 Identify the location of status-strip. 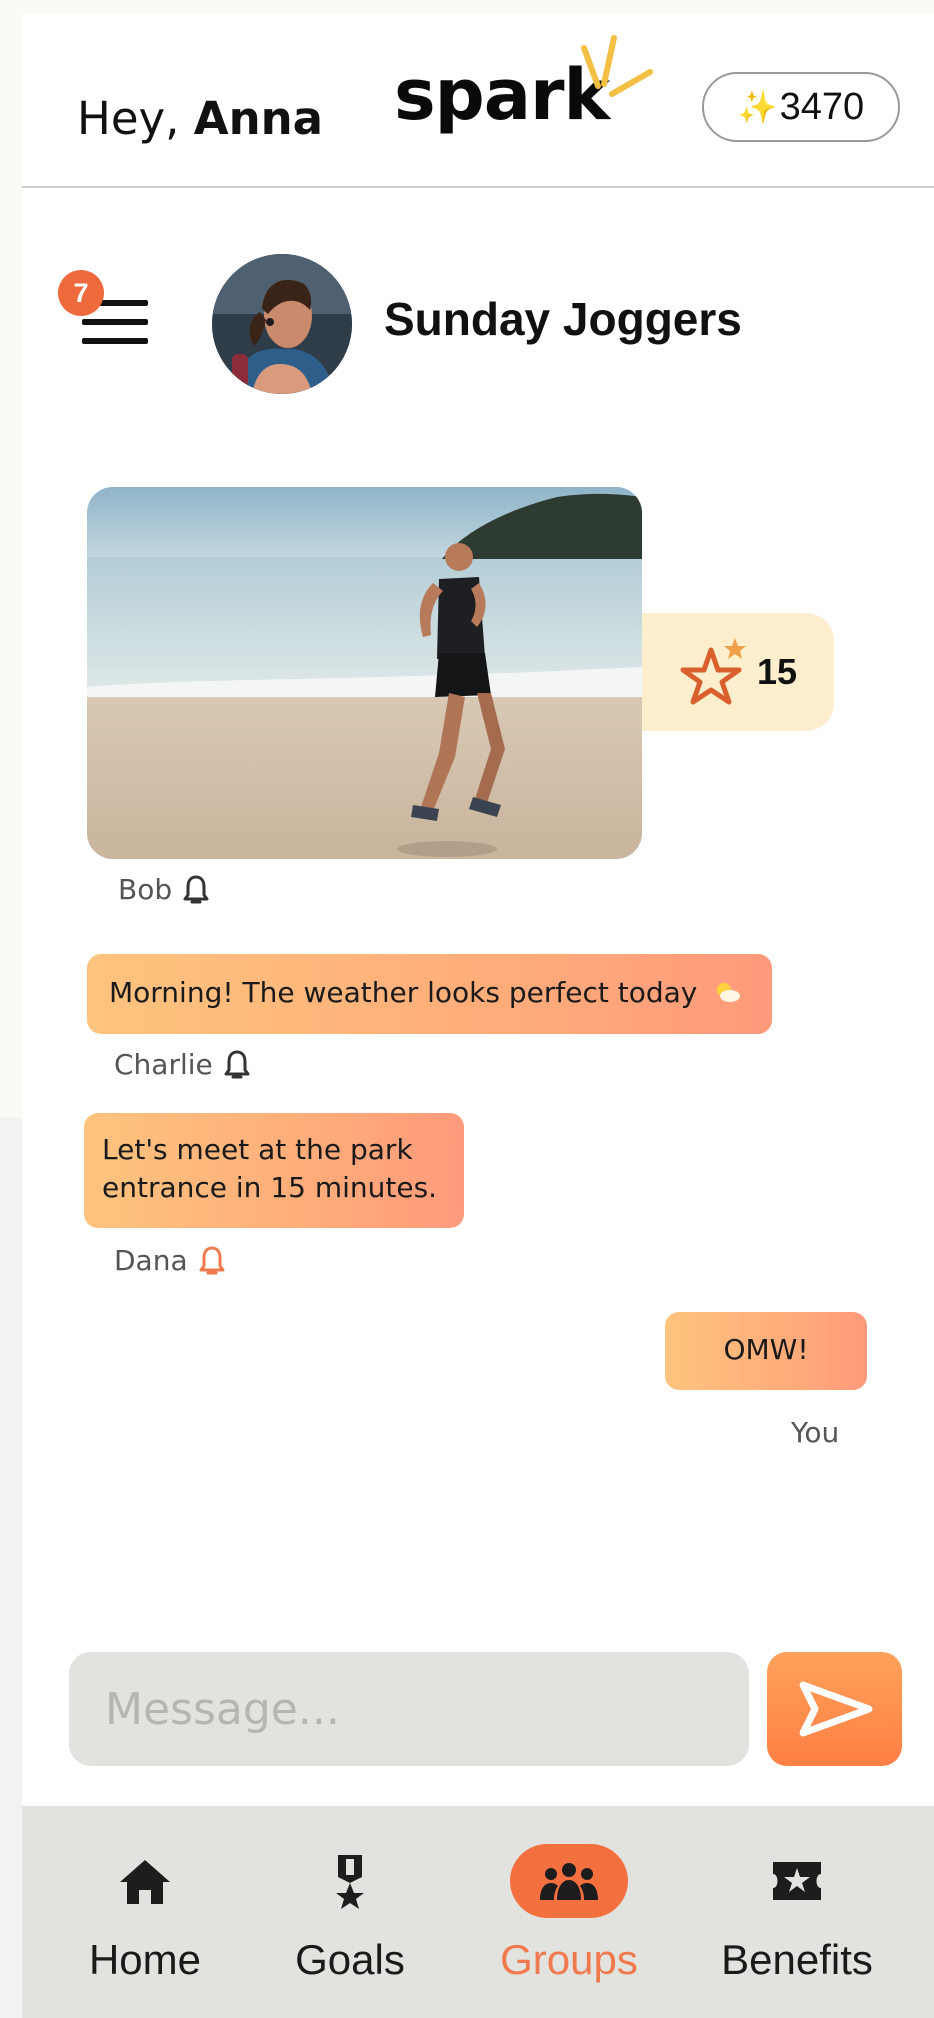
(467, 7).